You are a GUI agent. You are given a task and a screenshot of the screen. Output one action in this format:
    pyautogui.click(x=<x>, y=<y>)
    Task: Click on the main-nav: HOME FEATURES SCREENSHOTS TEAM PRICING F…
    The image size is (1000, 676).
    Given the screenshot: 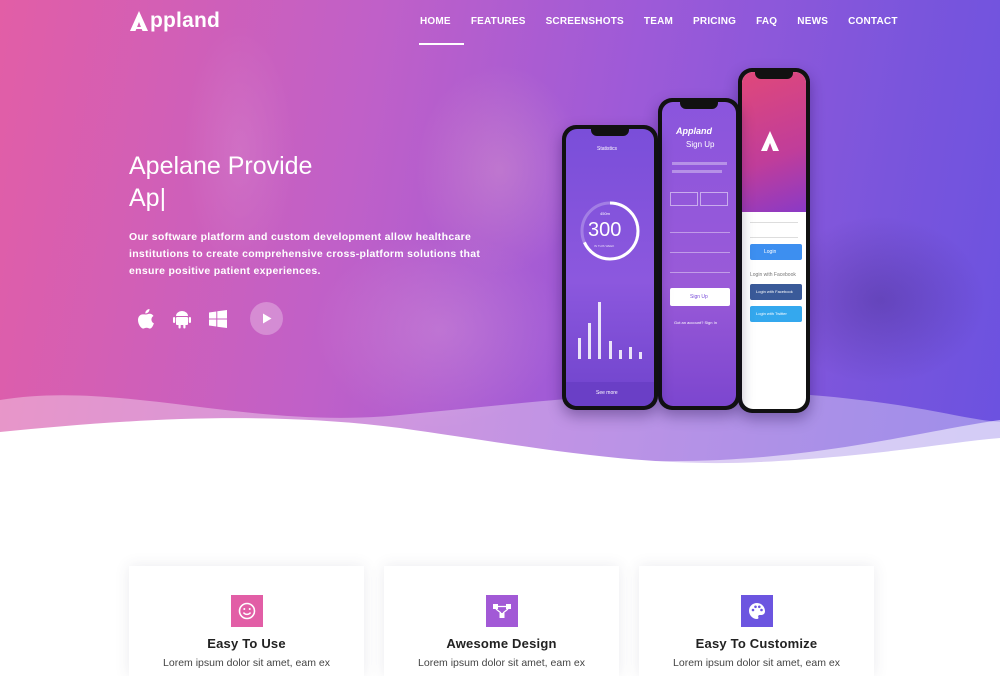 What is the action you would take?
    pyautogui.click(x=668, y=31)
    